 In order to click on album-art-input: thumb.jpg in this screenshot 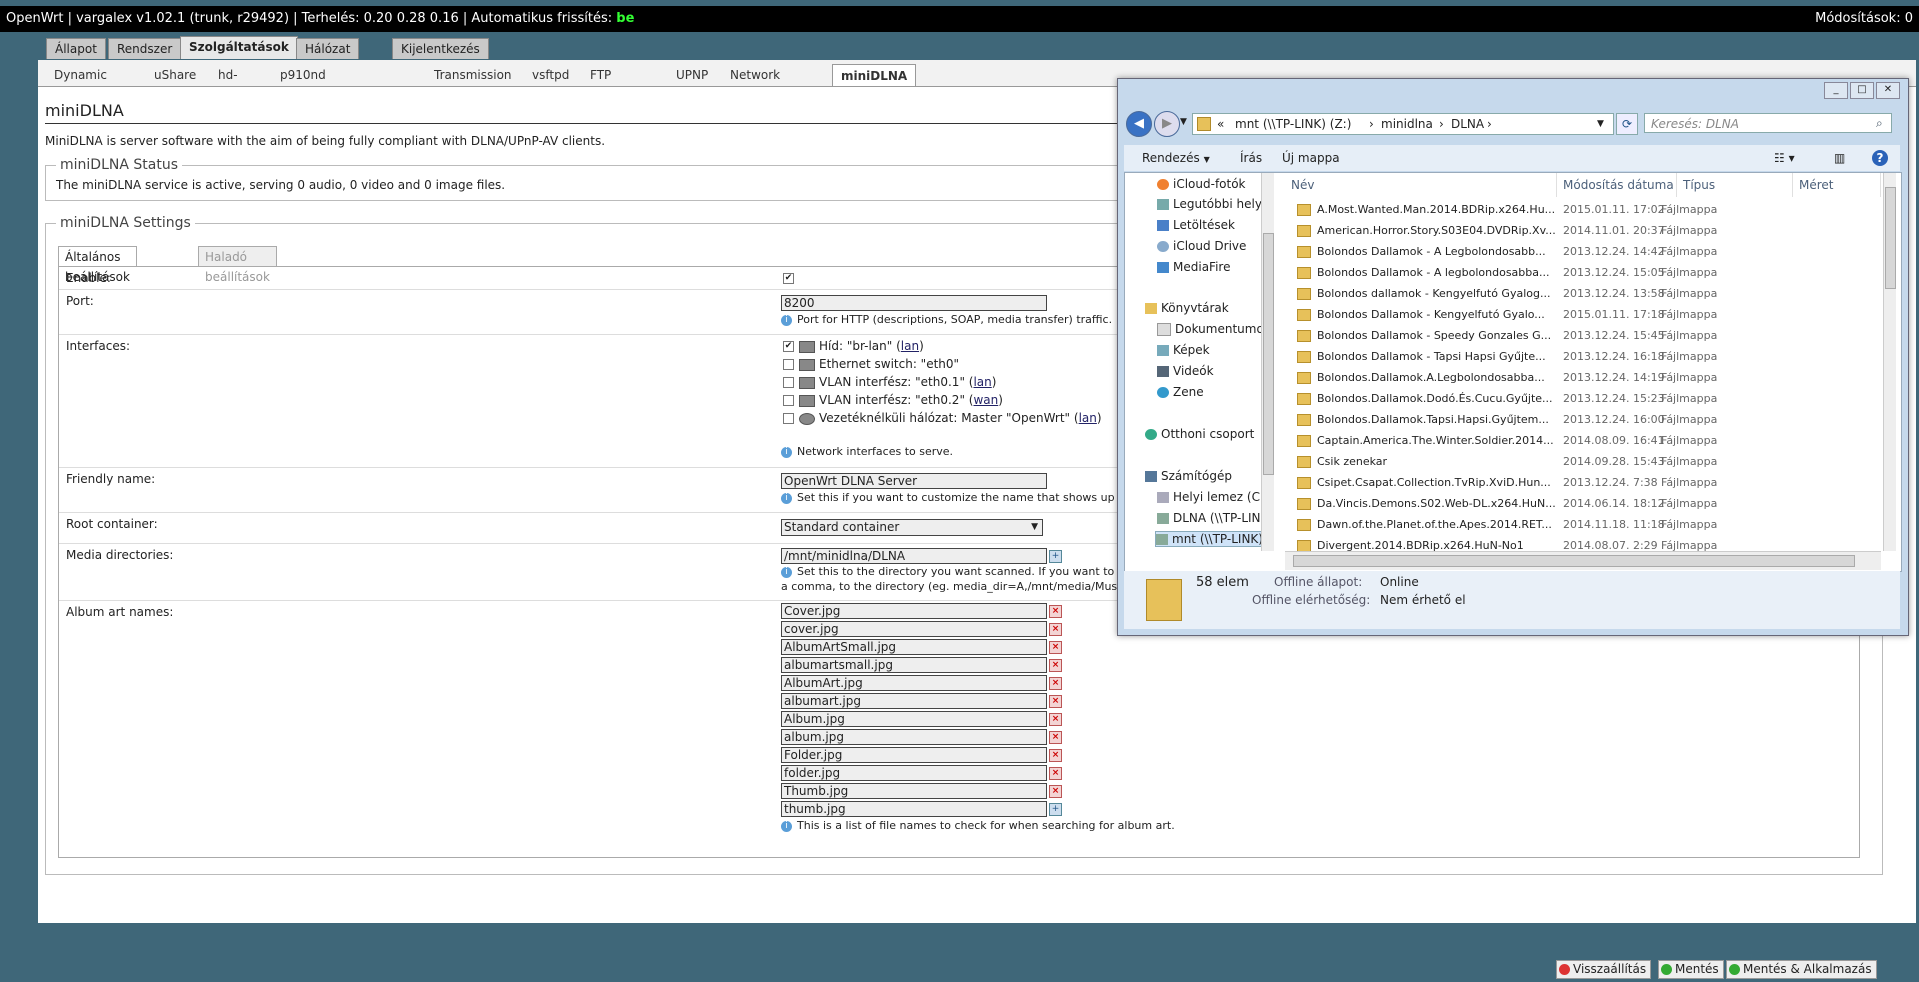, I will do `click(914, 809)`.